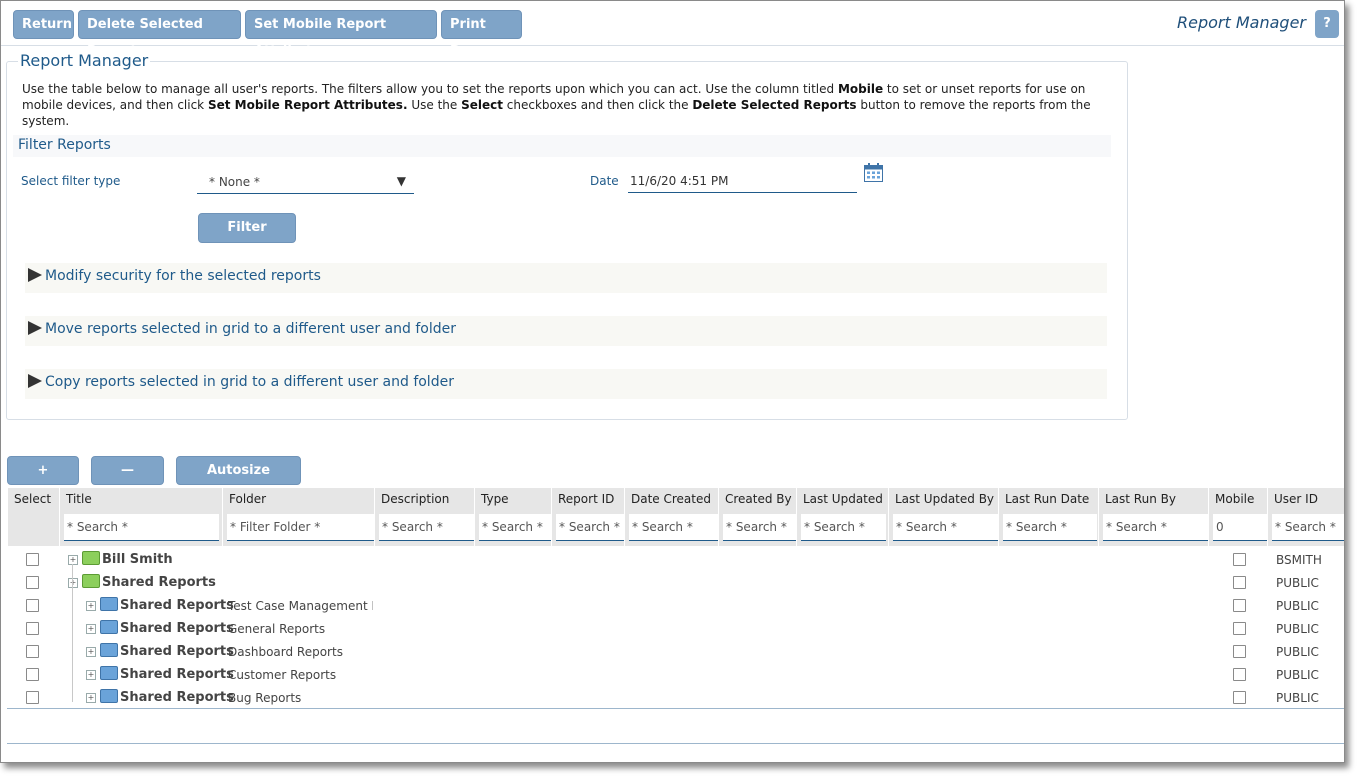 This screenshot has height=776, width=1359. I want to click on expand-all-button: +, so click(43, 470).